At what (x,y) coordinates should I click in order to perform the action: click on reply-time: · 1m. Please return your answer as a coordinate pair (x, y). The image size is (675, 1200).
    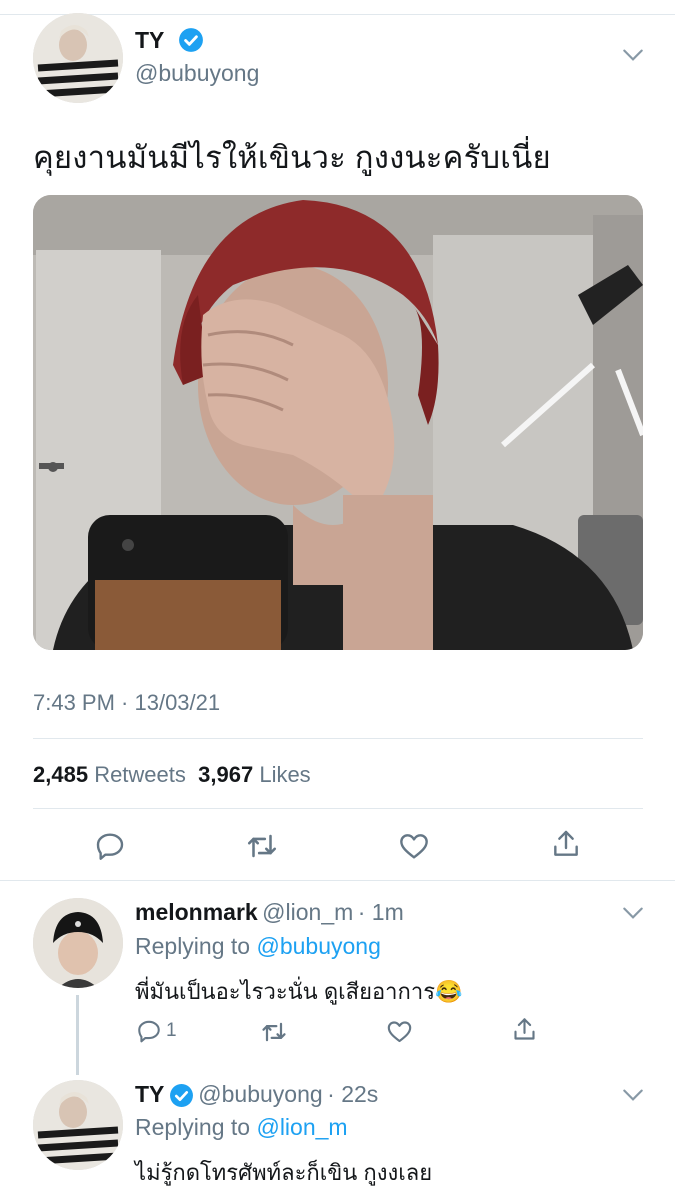
    Looking at the image, I should click on (381, 912).